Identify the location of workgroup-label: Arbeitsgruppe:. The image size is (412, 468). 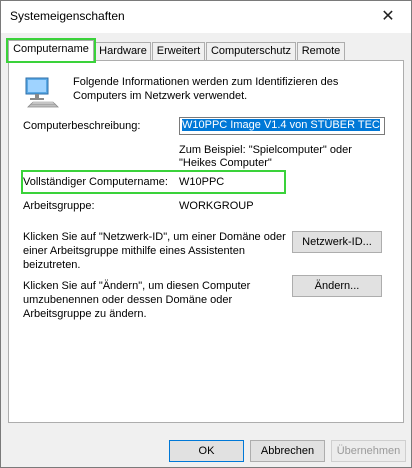
(59, 206).